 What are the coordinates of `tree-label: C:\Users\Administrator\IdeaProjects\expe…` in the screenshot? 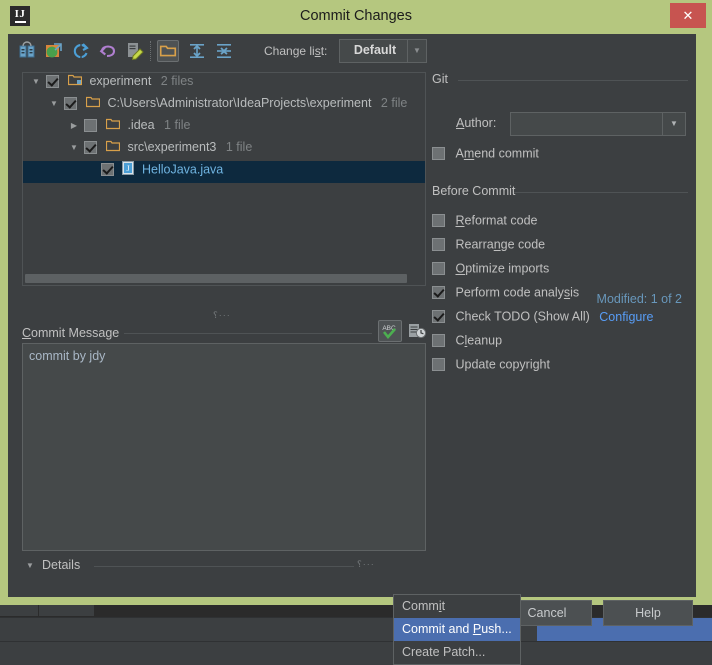 It's located at (239, 103).